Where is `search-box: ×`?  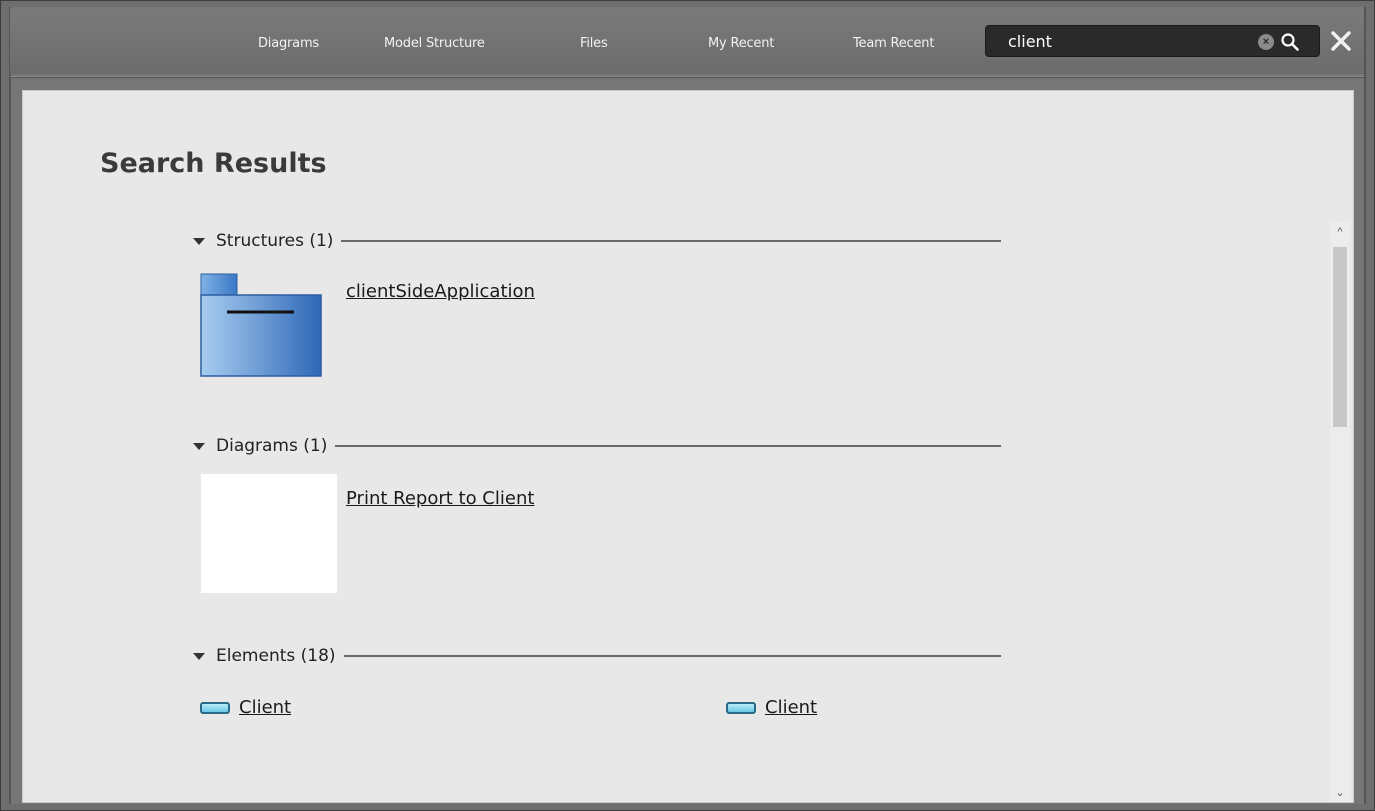 search-box: × is located at coordinates (1152, 41).